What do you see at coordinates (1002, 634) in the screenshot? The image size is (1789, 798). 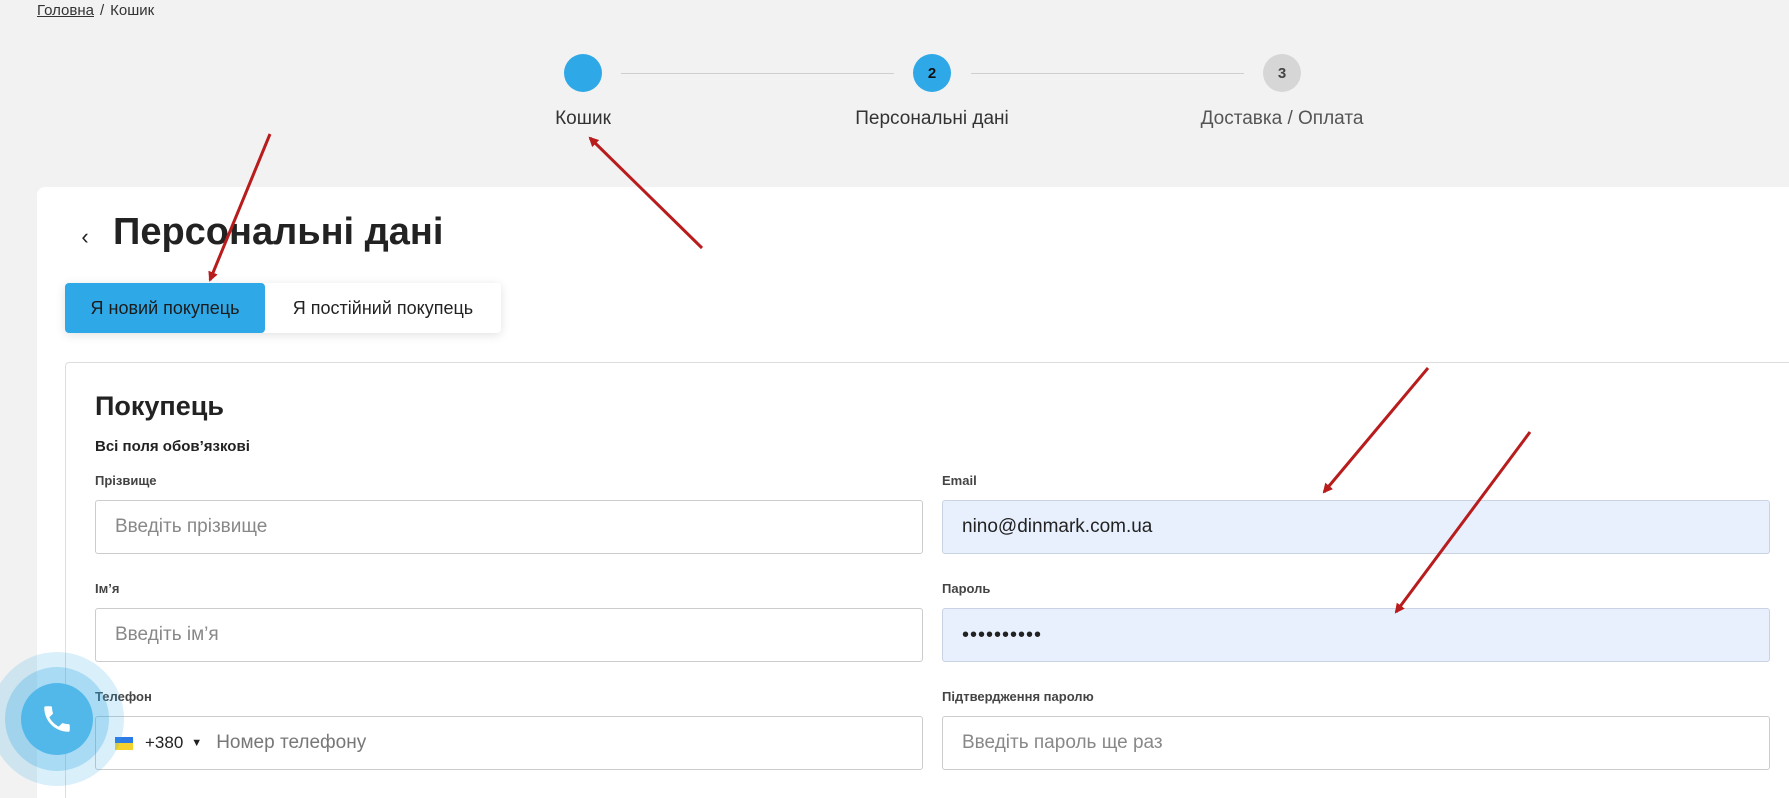 I see `password-value: ••••••••••` at bounding box center [1002, 634].